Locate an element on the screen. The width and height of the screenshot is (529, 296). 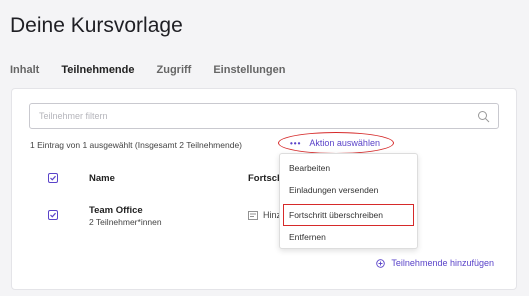
row-name: Team Office is located at coordinates (116, 210).